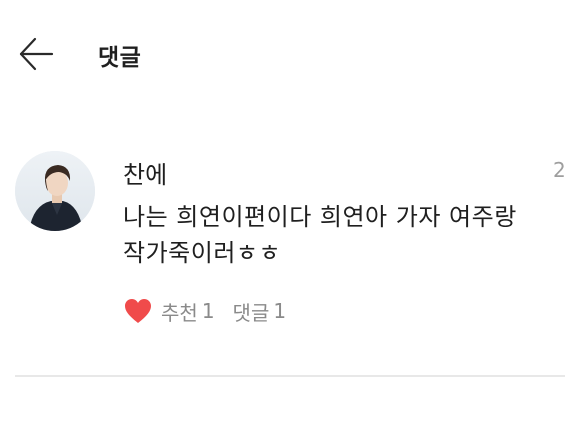 The width and height of the screenshot is (565, 423). I want to click on comment-actions: 추천 1 댓글 1, so click(204, 311).